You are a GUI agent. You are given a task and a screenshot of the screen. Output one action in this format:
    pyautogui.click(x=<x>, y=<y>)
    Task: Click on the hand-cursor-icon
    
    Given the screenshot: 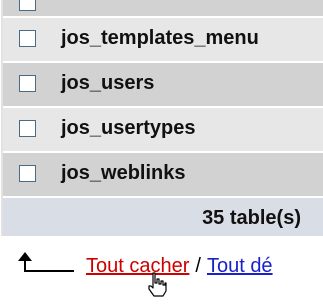 What is the action you would take?
    pyautogui.click(x=157, y=284)
    